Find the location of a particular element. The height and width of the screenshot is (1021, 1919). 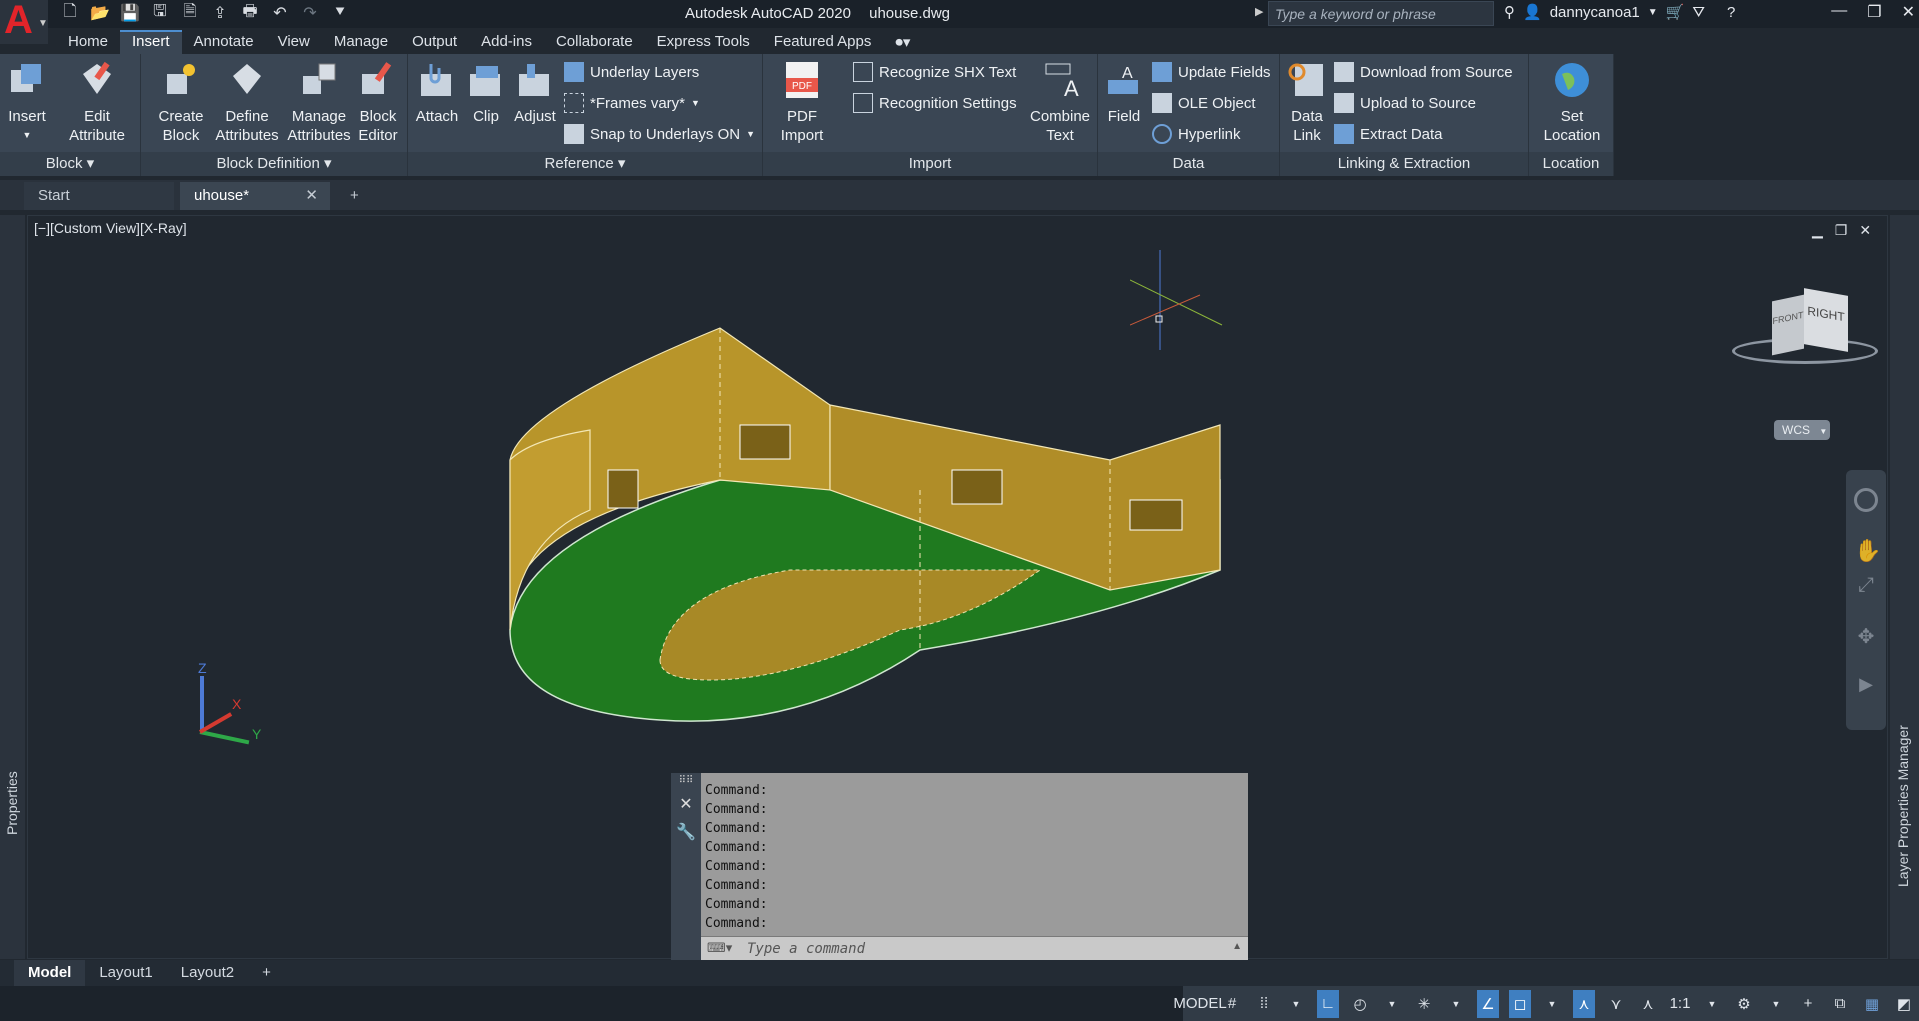

file-tab-start: Start is located at coordinates (99, 196).